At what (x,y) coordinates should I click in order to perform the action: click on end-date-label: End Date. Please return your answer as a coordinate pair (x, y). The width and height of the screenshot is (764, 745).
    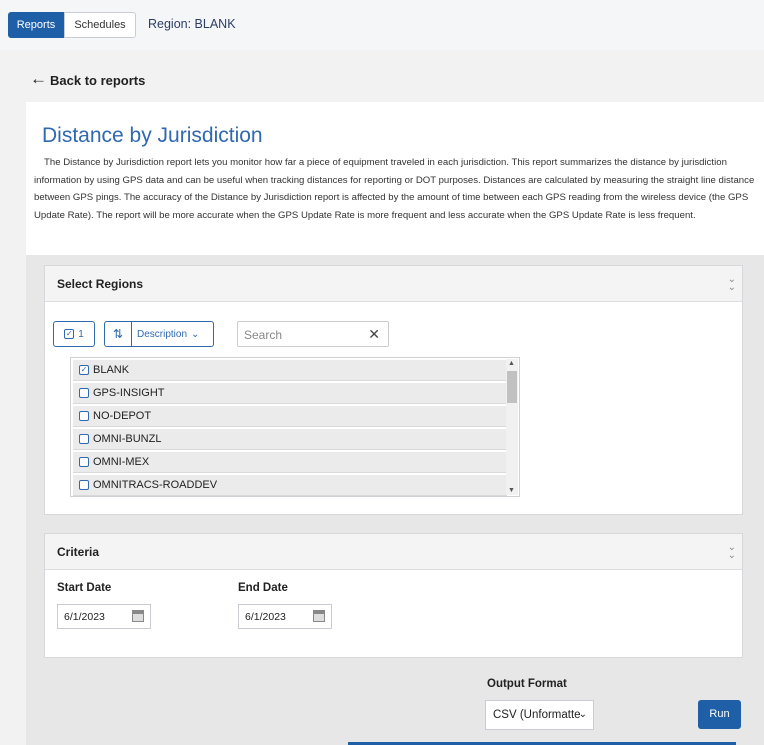
    Looking at the image, I should click on (263, 588).